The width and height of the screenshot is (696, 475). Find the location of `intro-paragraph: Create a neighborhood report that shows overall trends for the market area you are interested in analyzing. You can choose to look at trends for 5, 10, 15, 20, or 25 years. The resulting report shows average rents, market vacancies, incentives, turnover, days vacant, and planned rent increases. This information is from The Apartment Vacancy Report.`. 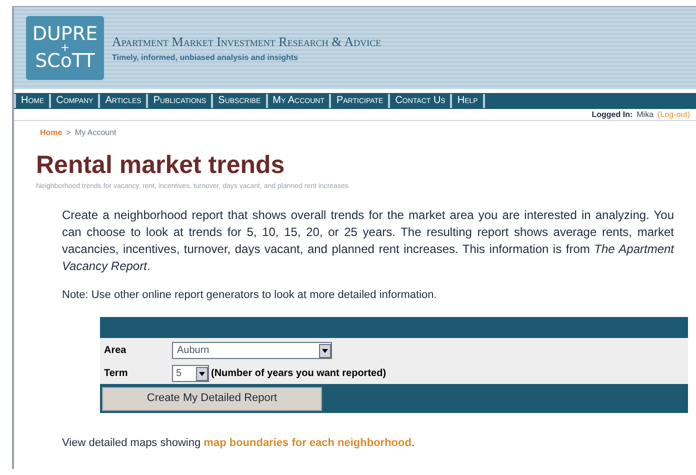

intro-paragraph: Create a neighborhood report that shows overall trends for the market area you are interested in analyzing. You can choose to look at trends for 5, 10, 15, 20, or 25 years. The resulting report shows average rents, market vacancies, incentives, turnover, days vacant, and planned rent increases. This information is from The Apartment Vacancy Report. is located at coordinates (368, 240).